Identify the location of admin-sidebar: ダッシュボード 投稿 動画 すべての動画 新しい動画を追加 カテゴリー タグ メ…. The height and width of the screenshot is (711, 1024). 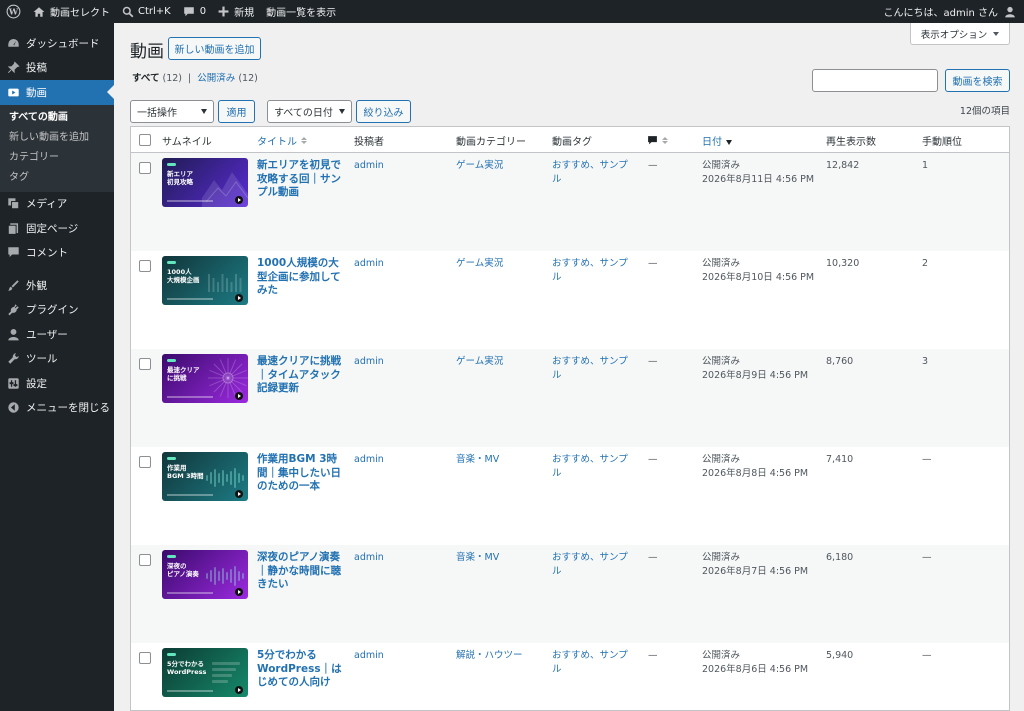
(57, 367).